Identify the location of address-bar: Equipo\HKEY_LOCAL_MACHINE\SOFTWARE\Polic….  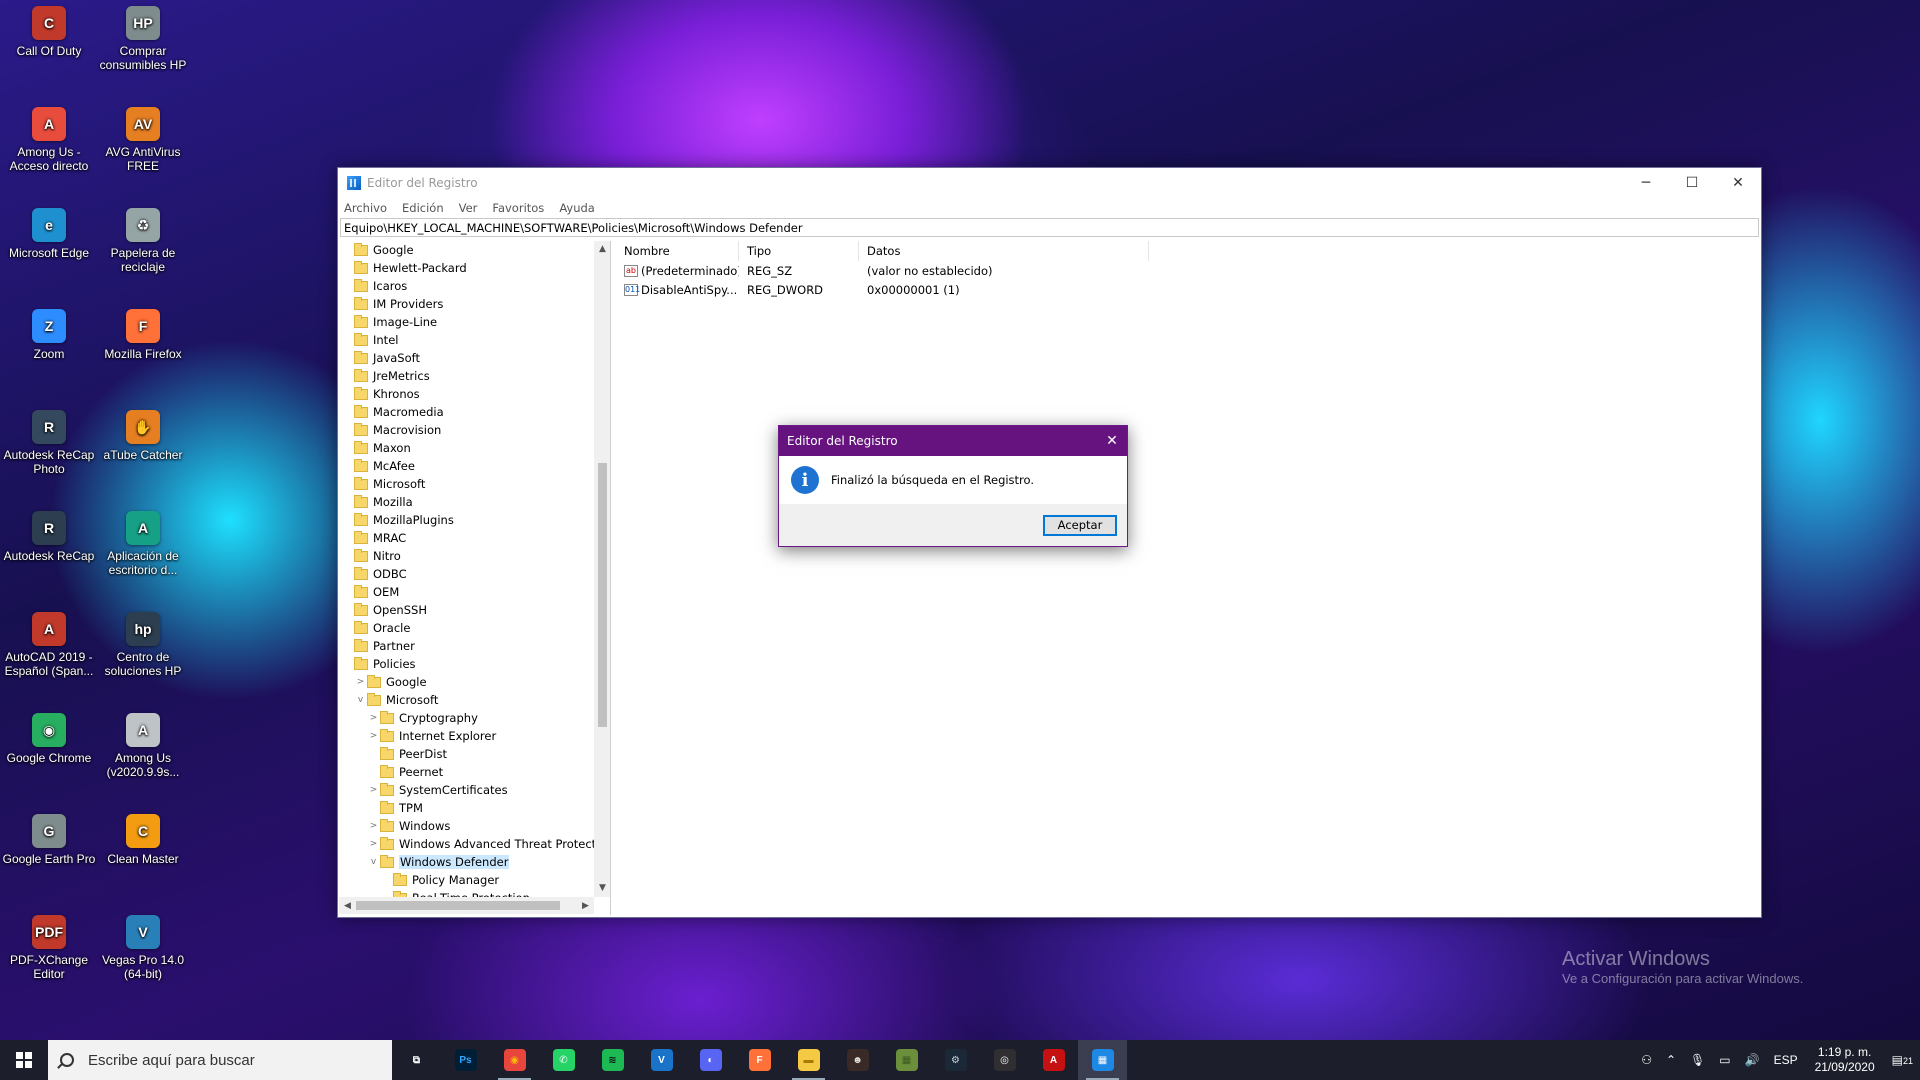
(1049, 227).